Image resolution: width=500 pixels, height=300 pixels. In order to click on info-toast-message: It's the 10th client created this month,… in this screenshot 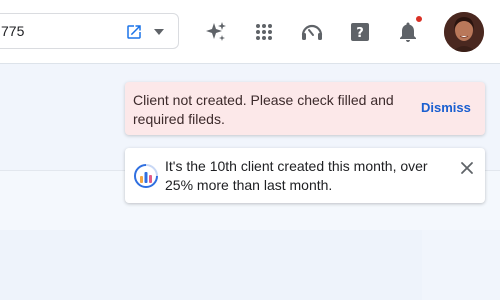, I will do `click(296, 175)`.